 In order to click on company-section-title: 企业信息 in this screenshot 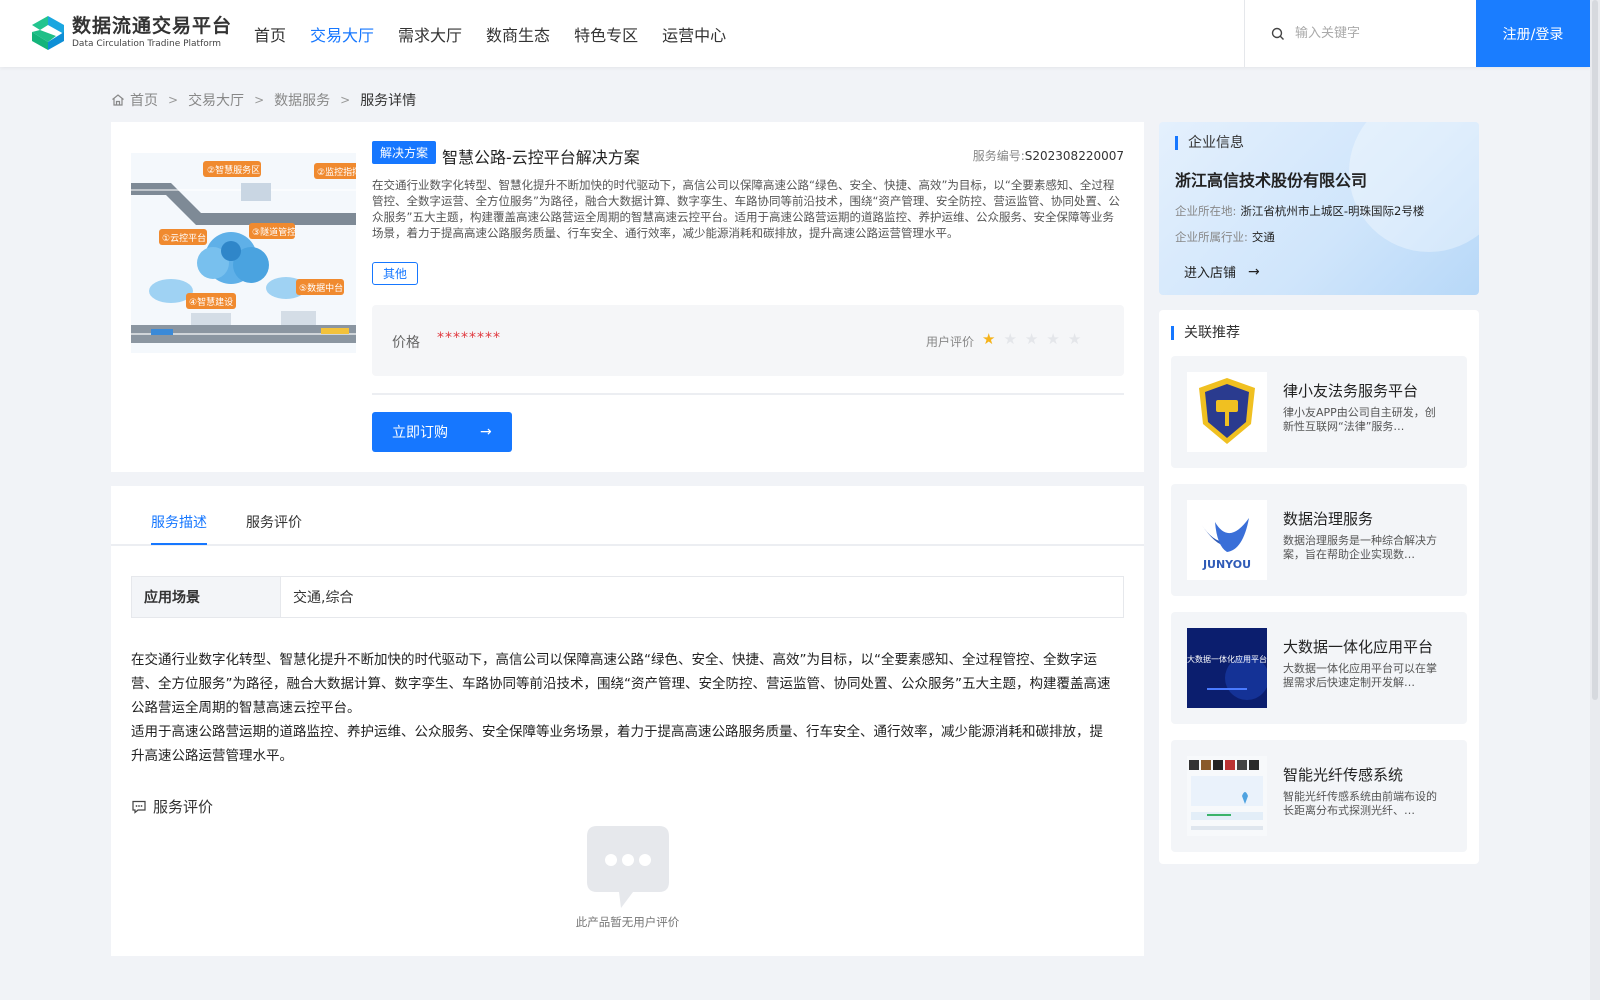, I will do `click(1209, 143)`.